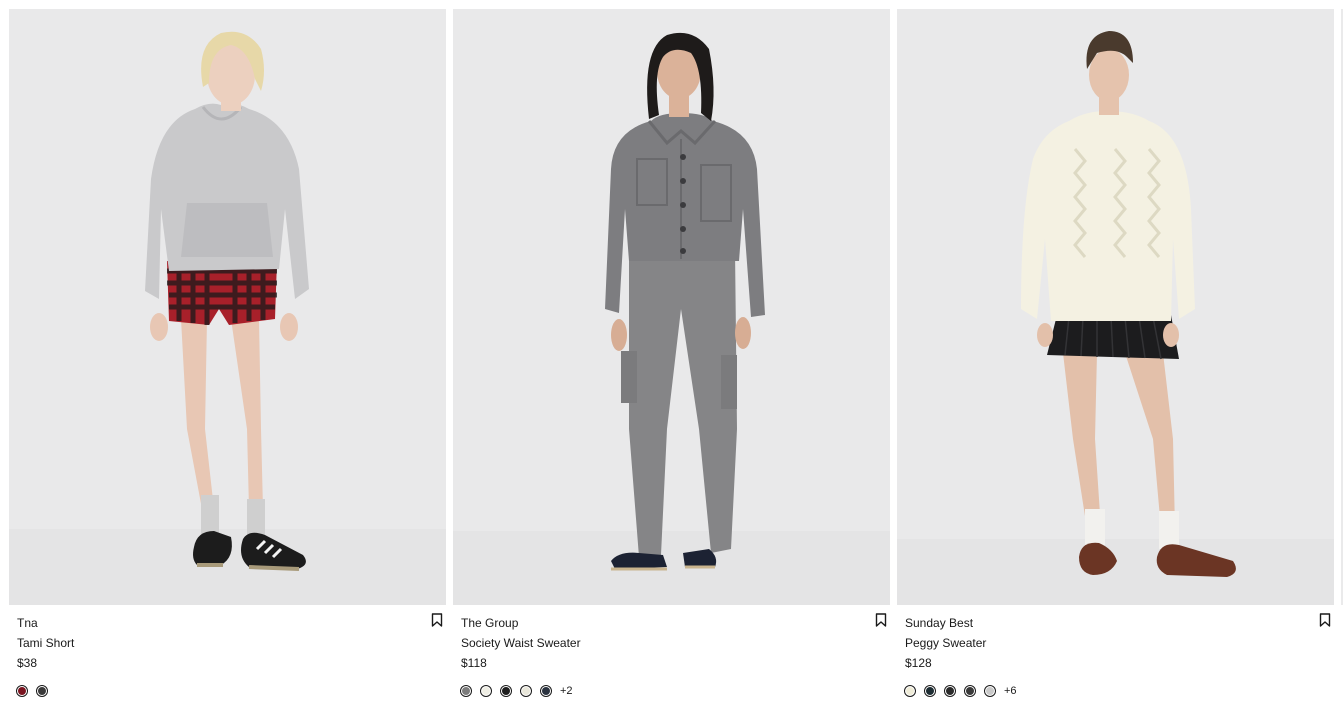 This screenshot has height=727, width=1343. I want to click on product-price: $118, so click(474, 663).